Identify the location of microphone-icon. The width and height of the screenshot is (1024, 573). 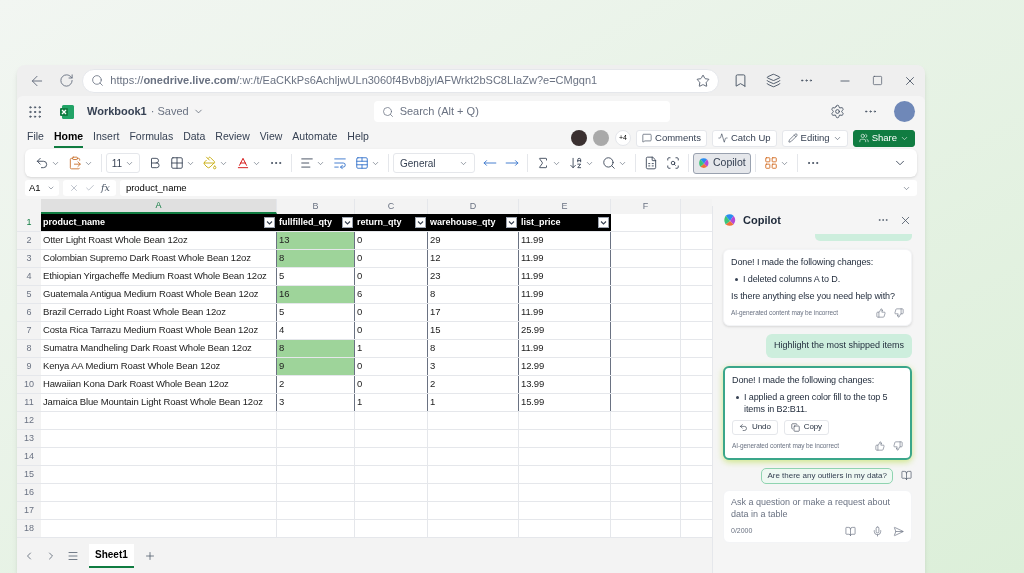
(877, 531).